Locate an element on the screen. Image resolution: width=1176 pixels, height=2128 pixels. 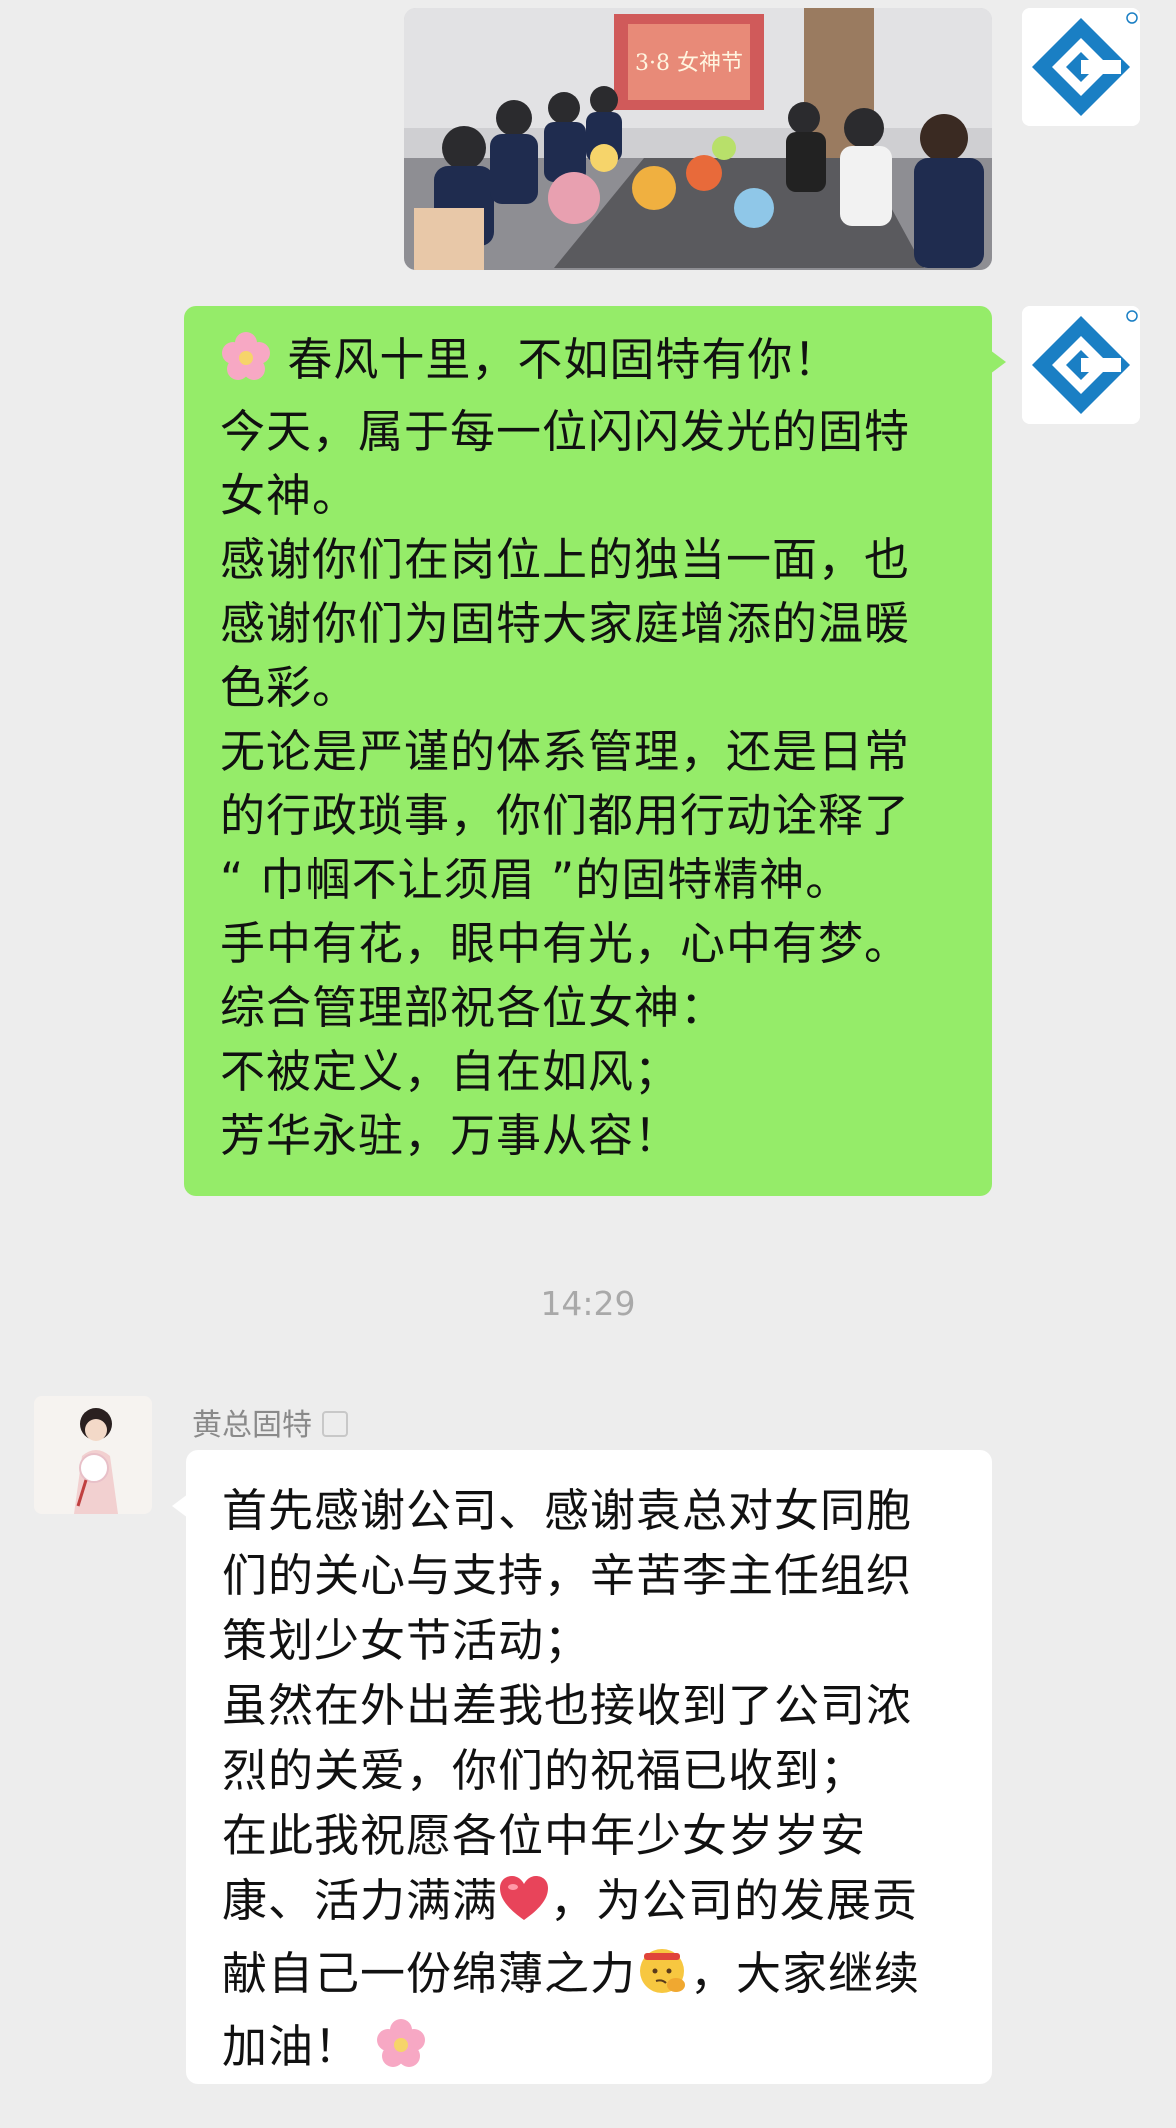
message-line: 女神。 is located at coordinates (289, 495).